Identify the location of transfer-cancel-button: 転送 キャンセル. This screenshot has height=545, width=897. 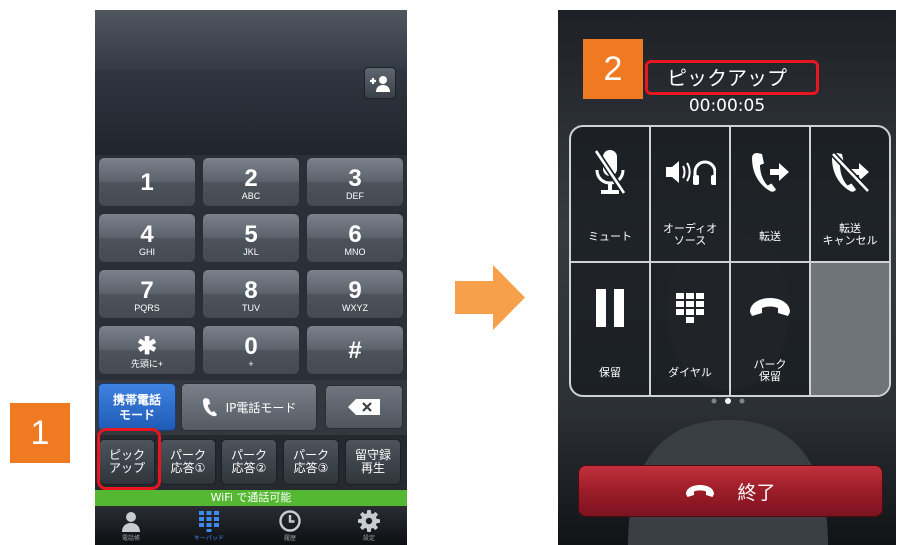
(850, 195).